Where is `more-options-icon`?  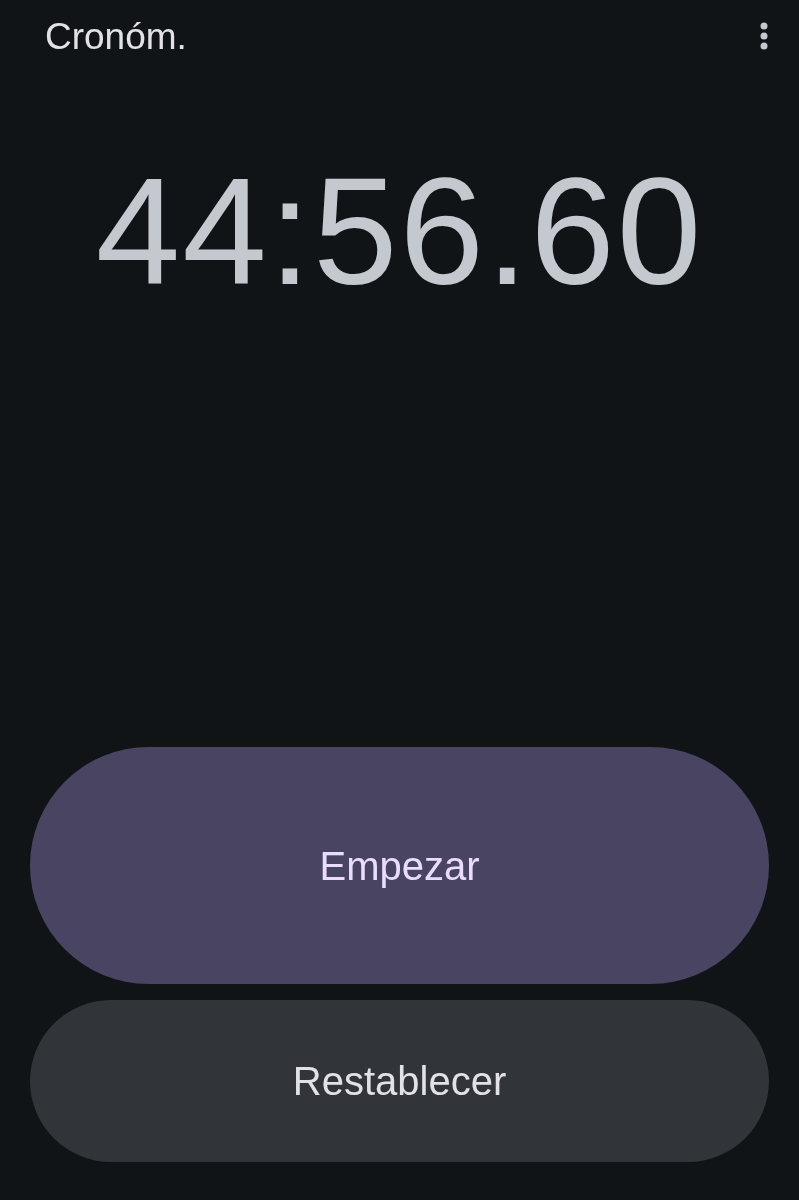
more-options-icon is located at coordinates (764, 36).